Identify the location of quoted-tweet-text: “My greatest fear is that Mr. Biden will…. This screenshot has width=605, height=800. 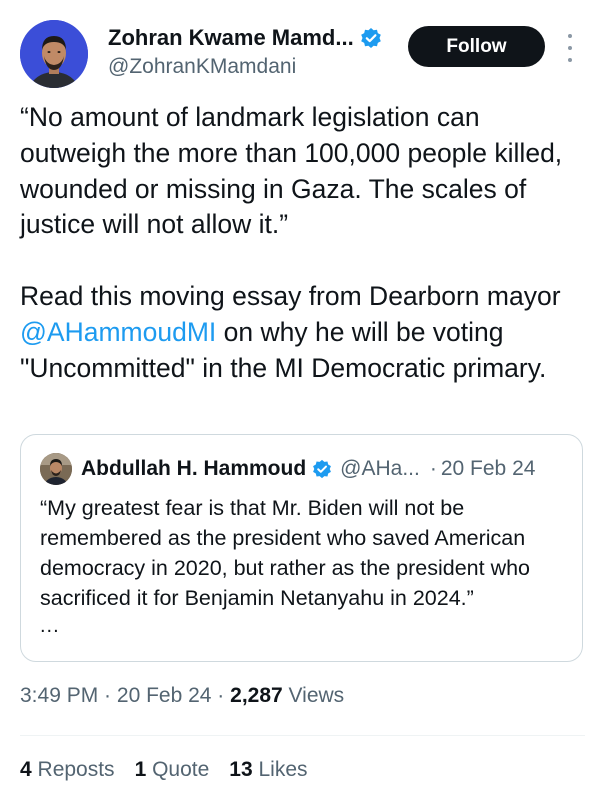
(285, 553).